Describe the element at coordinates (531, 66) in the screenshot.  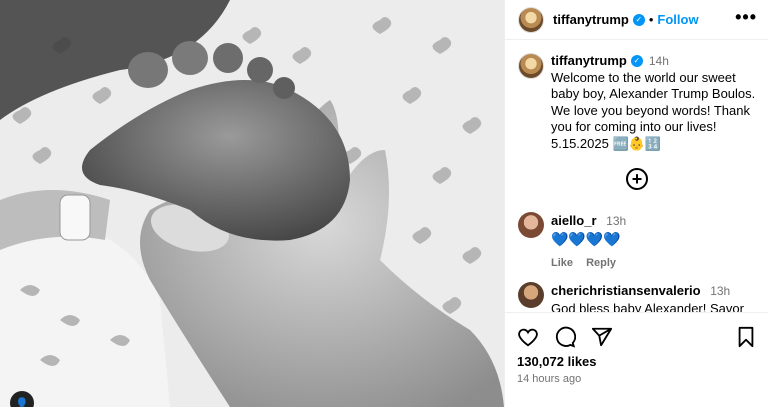
I see `caption-avatar` at that location.